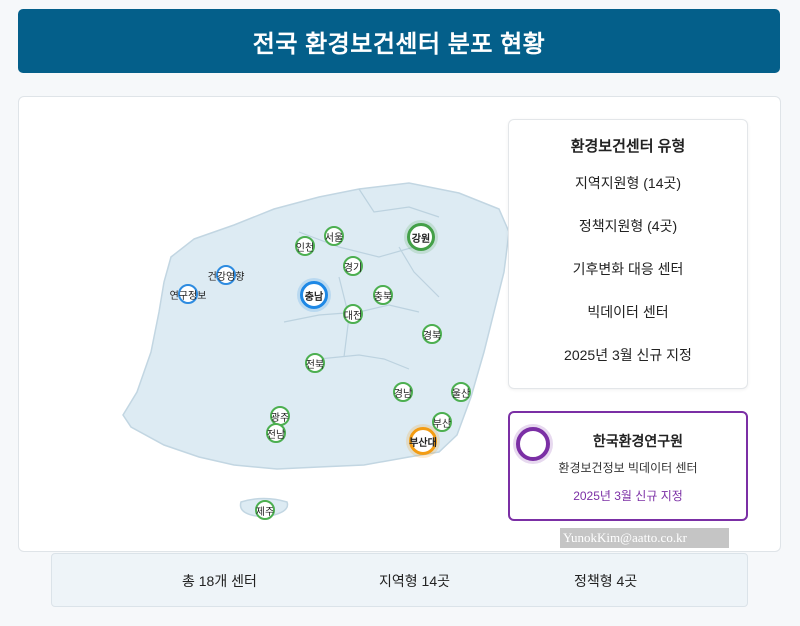 The image size is (800, 626). I want to click on marker-gangwon: 강원, so click(421, 237).